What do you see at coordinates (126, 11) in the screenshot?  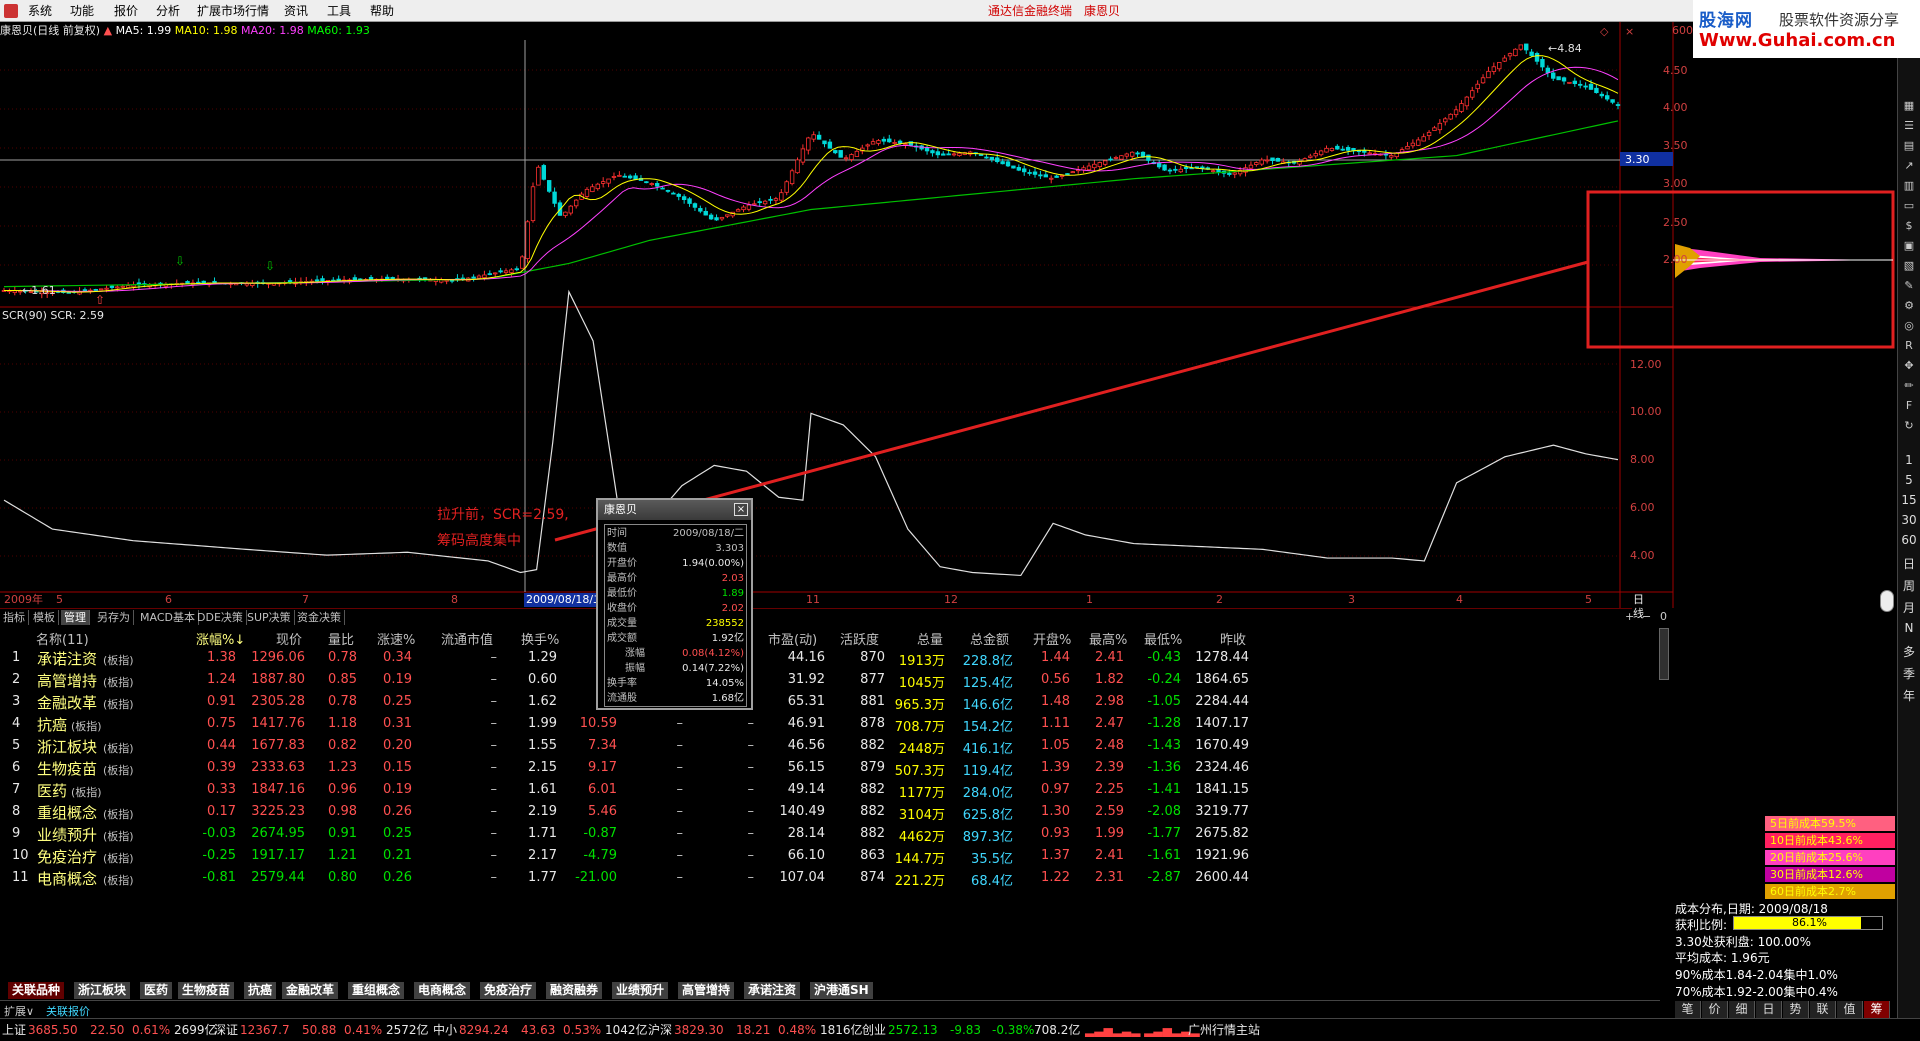 I see `menu-quote: 报价` at bounding box center [126, 11].